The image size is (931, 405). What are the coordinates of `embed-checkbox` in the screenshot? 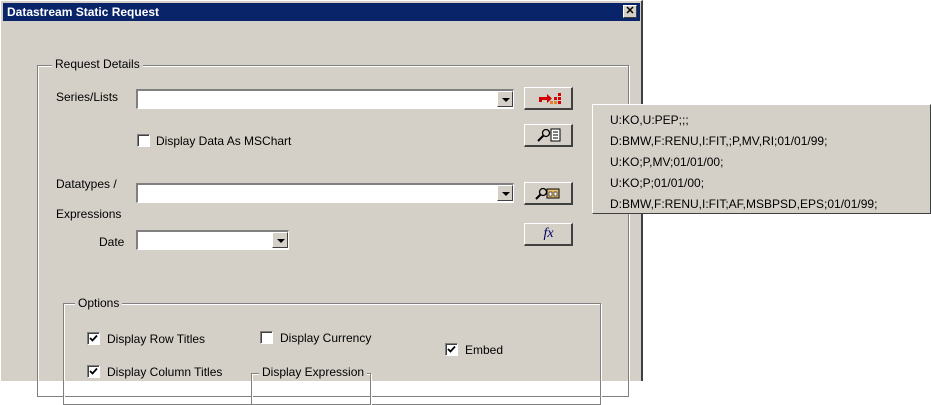 It's located at (451, 349).